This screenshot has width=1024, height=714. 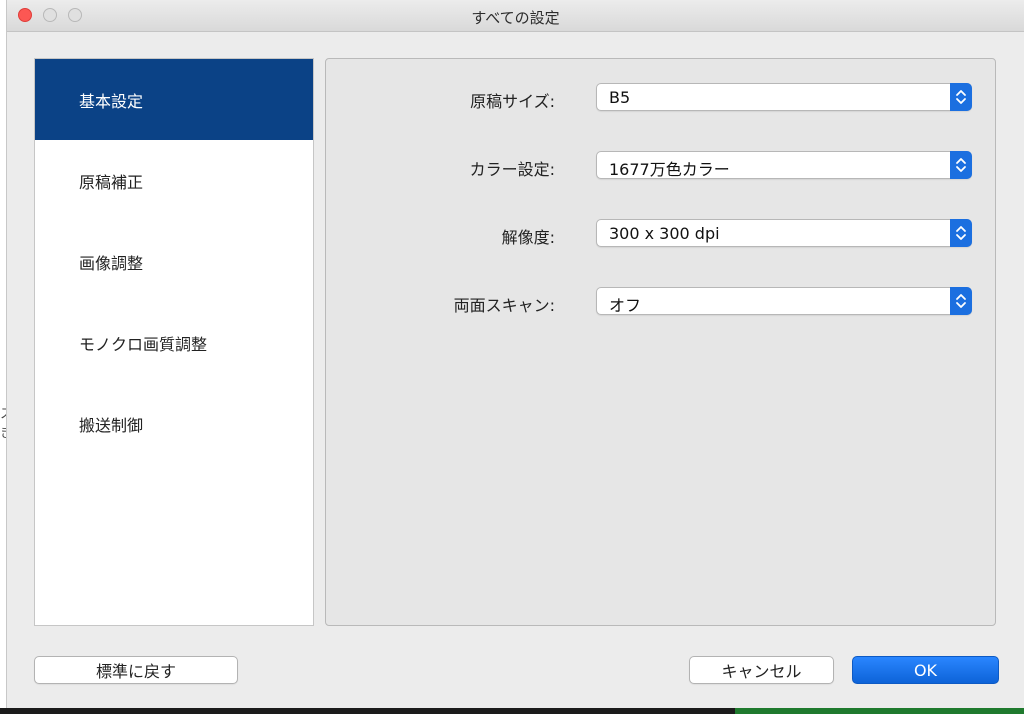 What do you see at coordinates (512, 101) in the screenshot?
I see `document-size-label: 原稿サイズ:` at bounding box center [512, 101].